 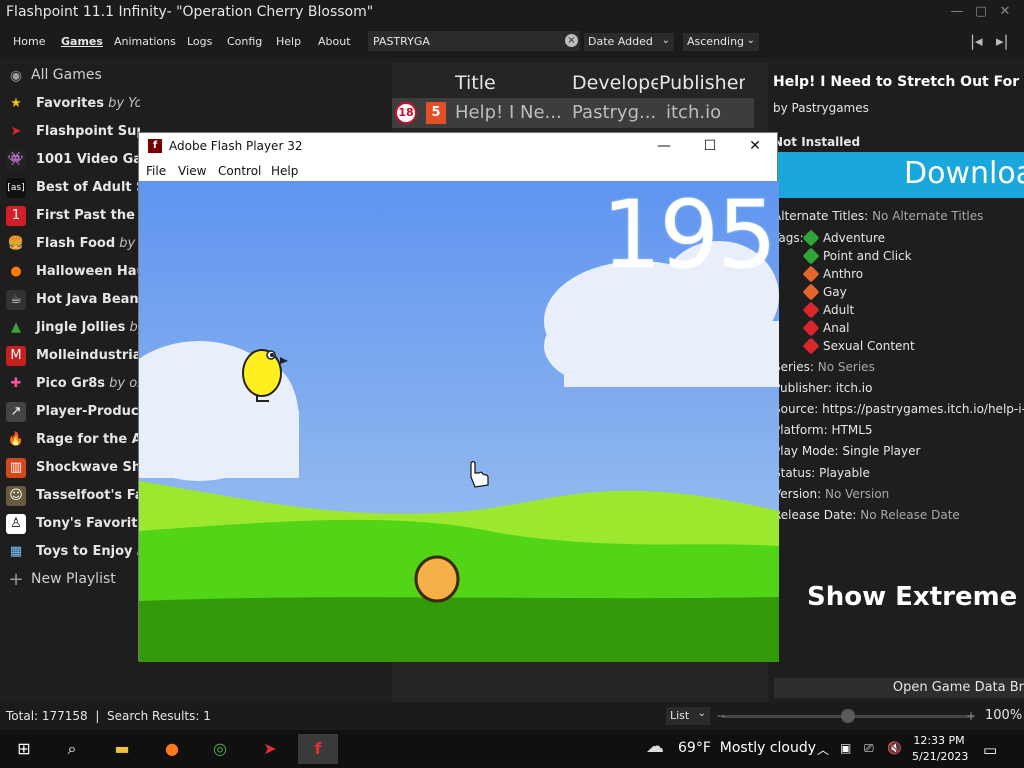 What do you see at coordinates (844, 473) in the screenshot?
I see `status-value: Playable` at bounding box center [844, 473].